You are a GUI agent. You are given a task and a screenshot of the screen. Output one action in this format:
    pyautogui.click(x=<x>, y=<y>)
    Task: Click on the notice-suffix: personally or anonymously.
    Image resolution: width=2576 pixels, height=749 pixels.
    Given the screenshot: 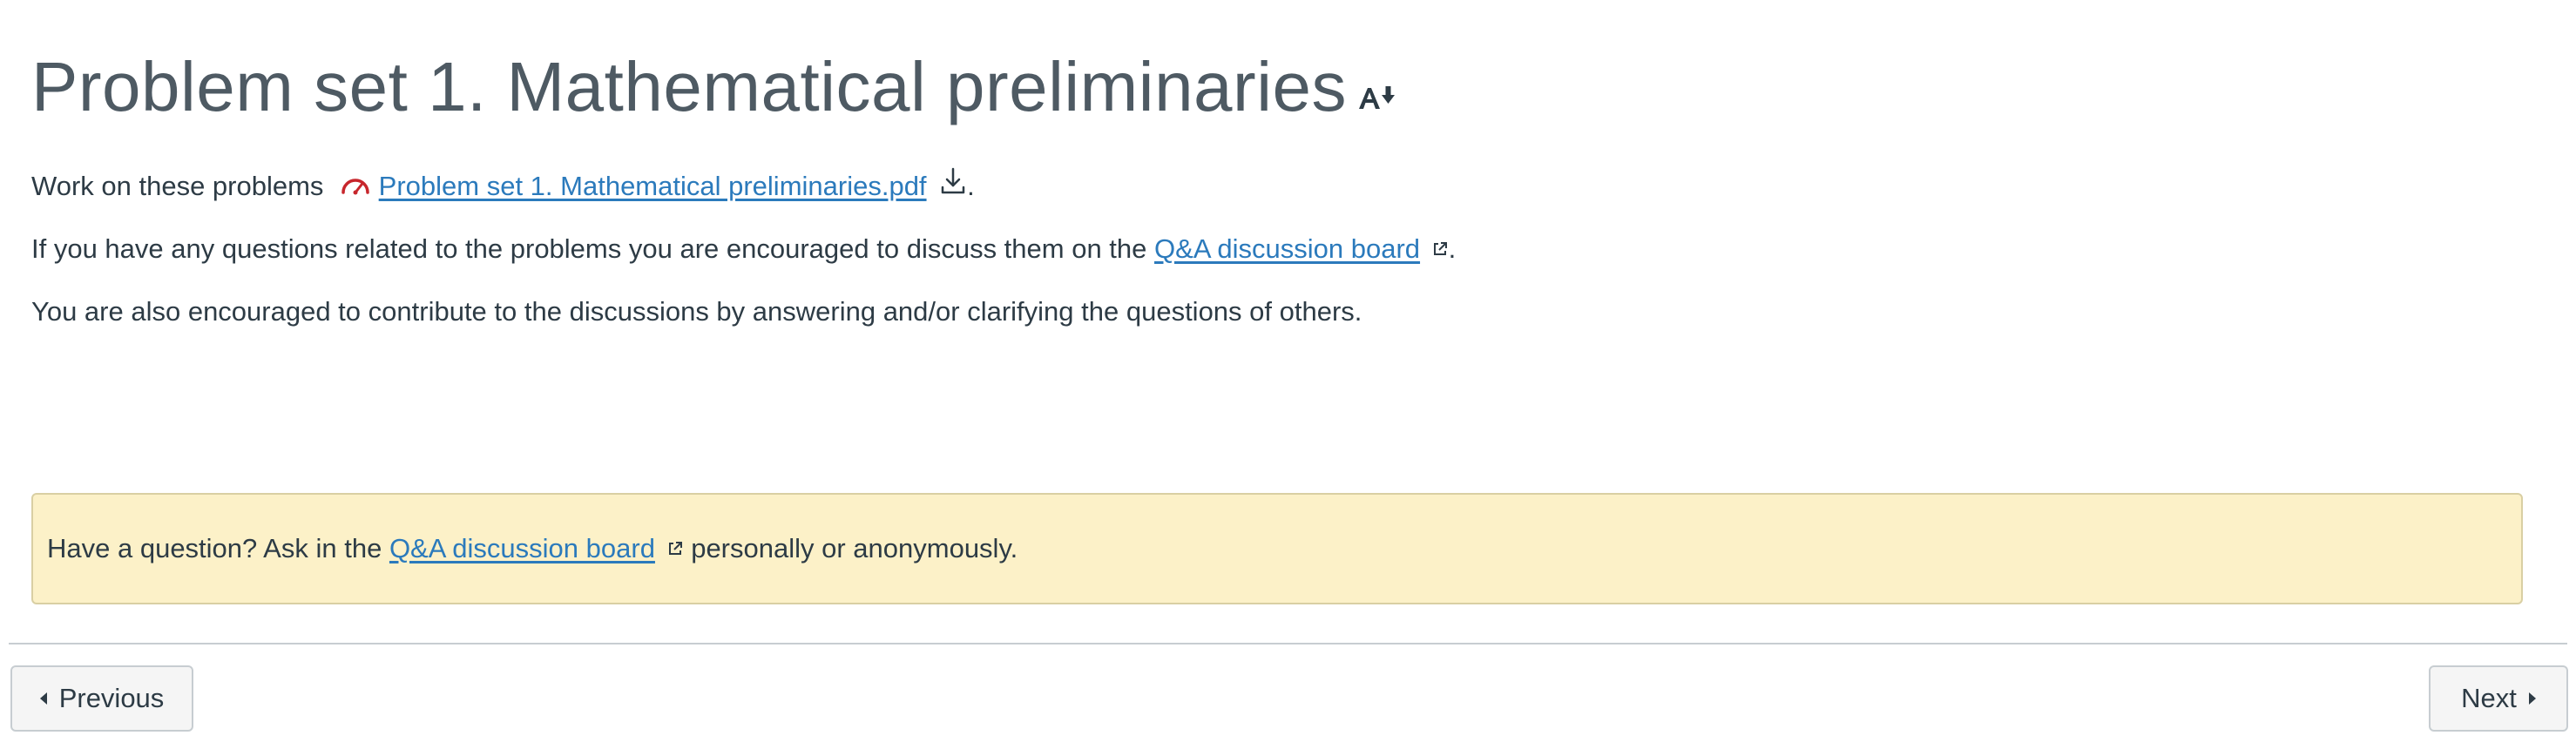 What is the action you would take?
    pyautogui.click(x=854, y=548)
    